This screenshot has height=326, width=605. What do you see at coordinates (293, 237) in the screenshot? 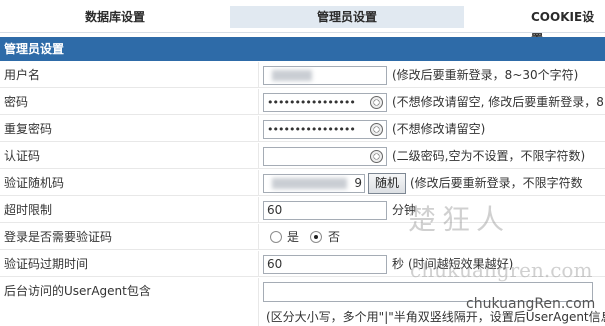
I see `radio-yes-label: 是` at bounding box center [293, 237].